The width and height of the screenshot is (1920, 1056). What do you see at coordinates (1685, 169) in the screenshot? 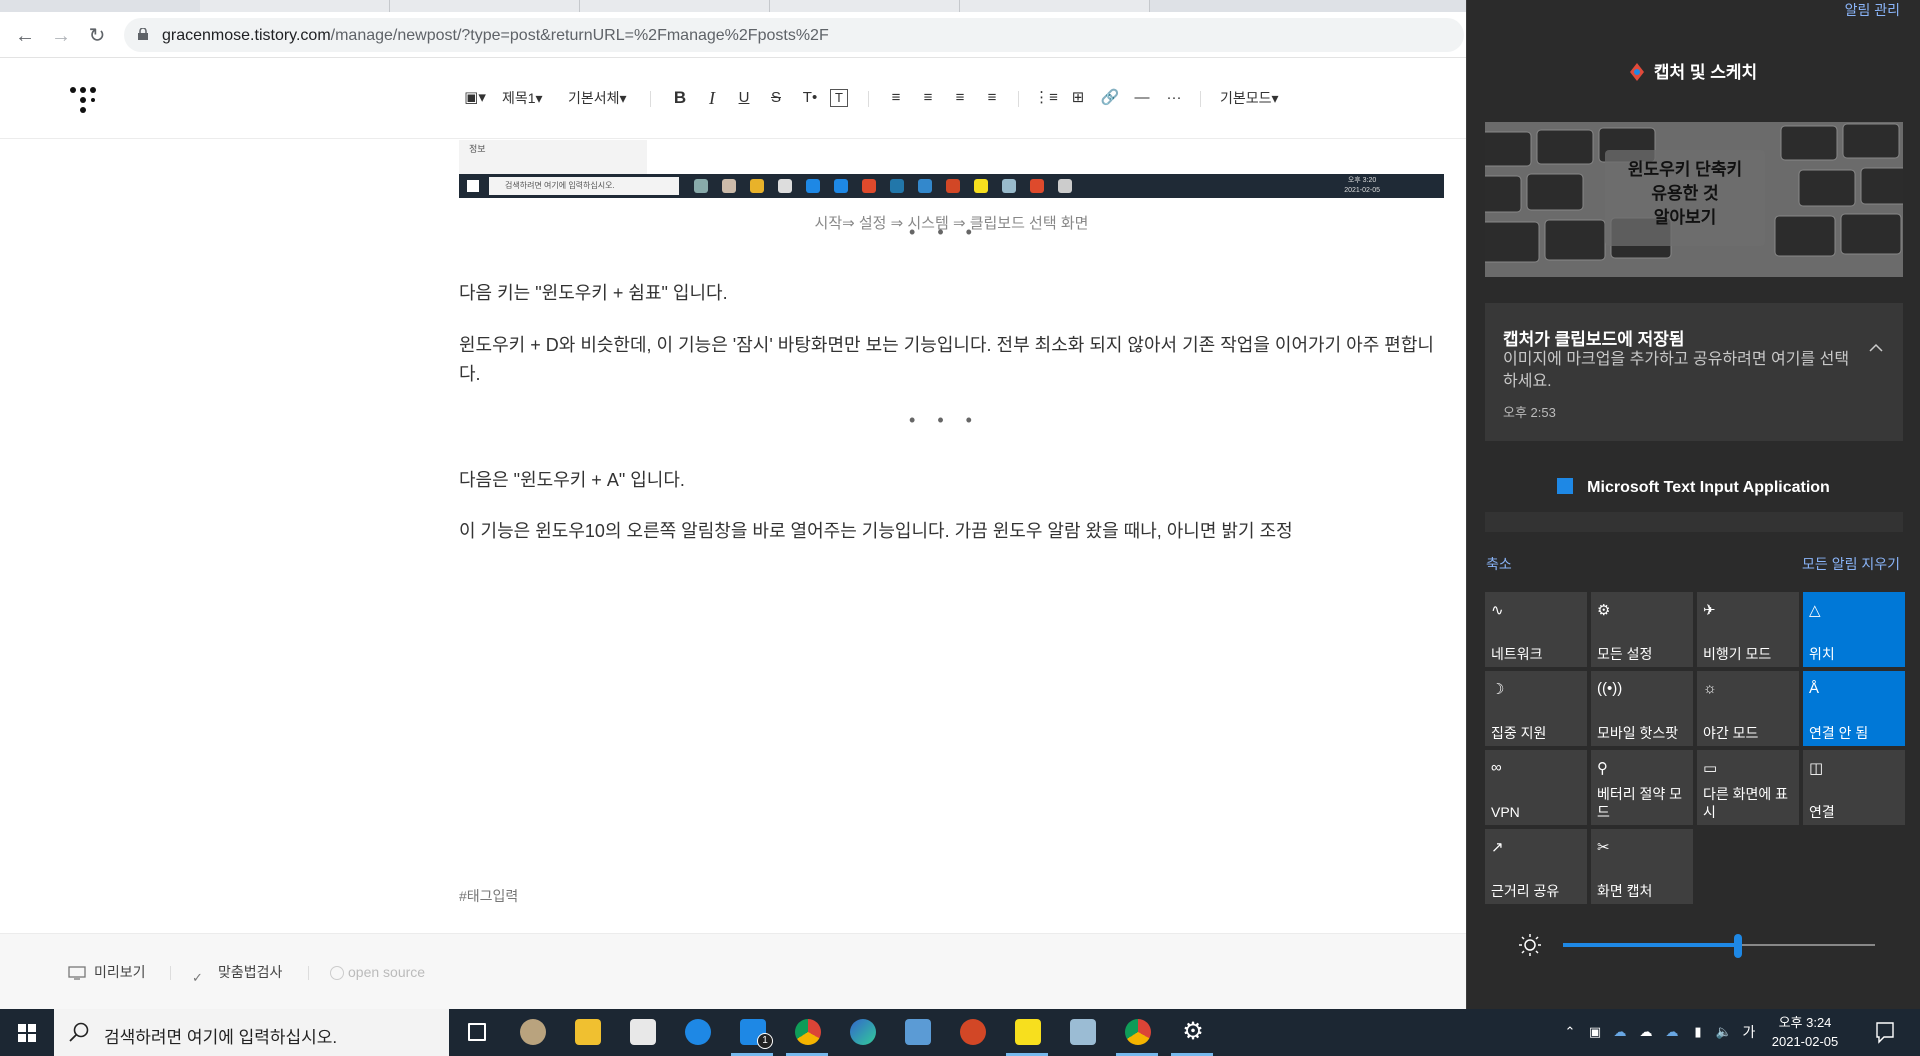
I see `thumbnail-line: 윈도우키 단축키` at bounding box center [1685, 169].